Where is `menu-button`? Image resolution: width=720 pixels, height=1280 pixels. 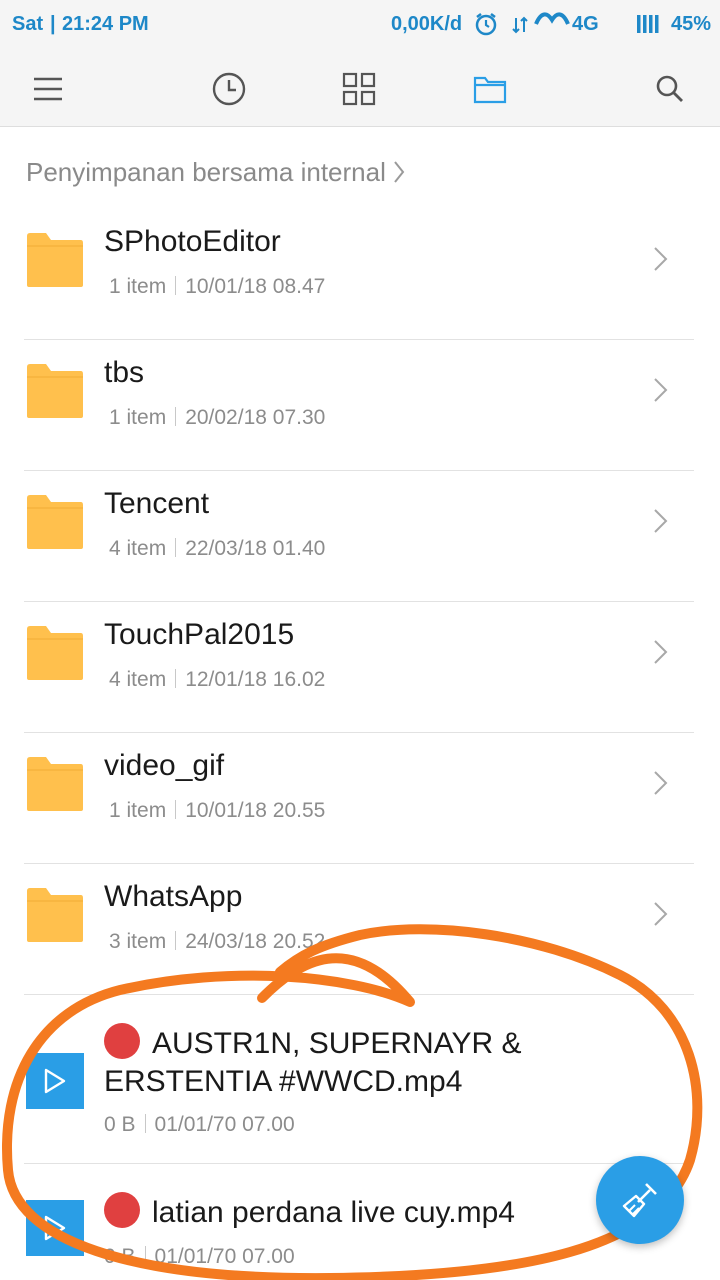
menu-button is located at coordinates (48, 89).